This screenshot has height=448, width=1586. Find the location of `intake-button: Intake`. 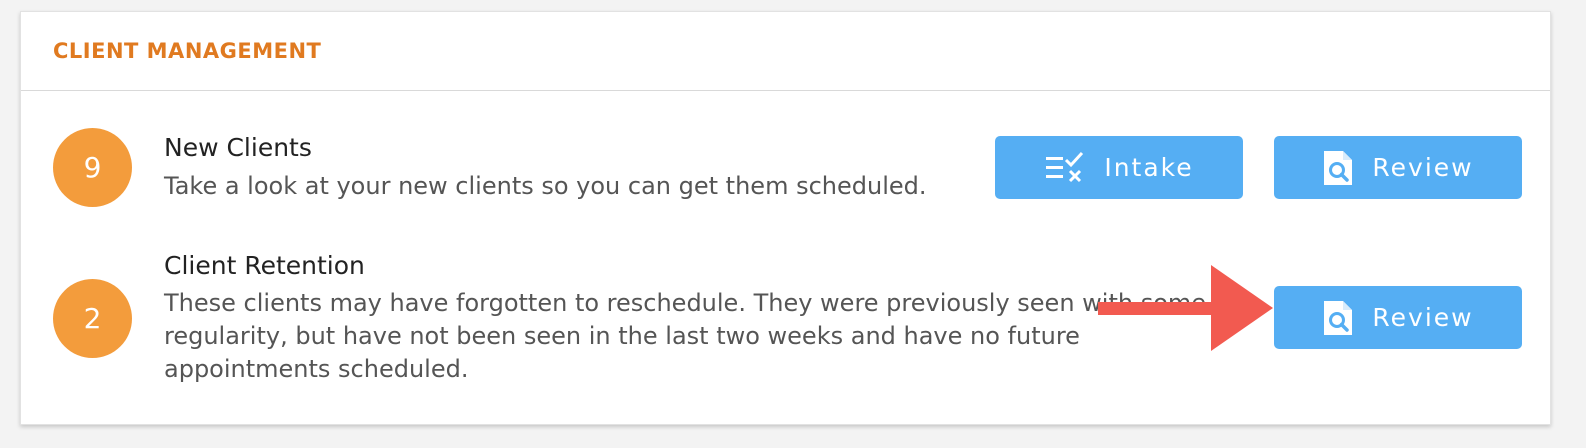

intake-button: Intake is located at coordinates (1119, 167).